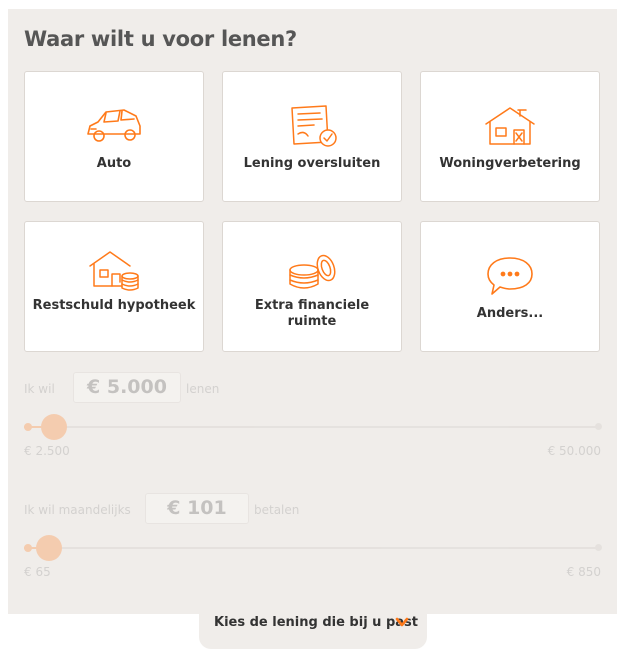 Image resolution: width=625 pixels, height=662 pixels. Describe the element at coordinates (583, 572) in the screenshot. I see `monthly-max-label: € 850` at that location.